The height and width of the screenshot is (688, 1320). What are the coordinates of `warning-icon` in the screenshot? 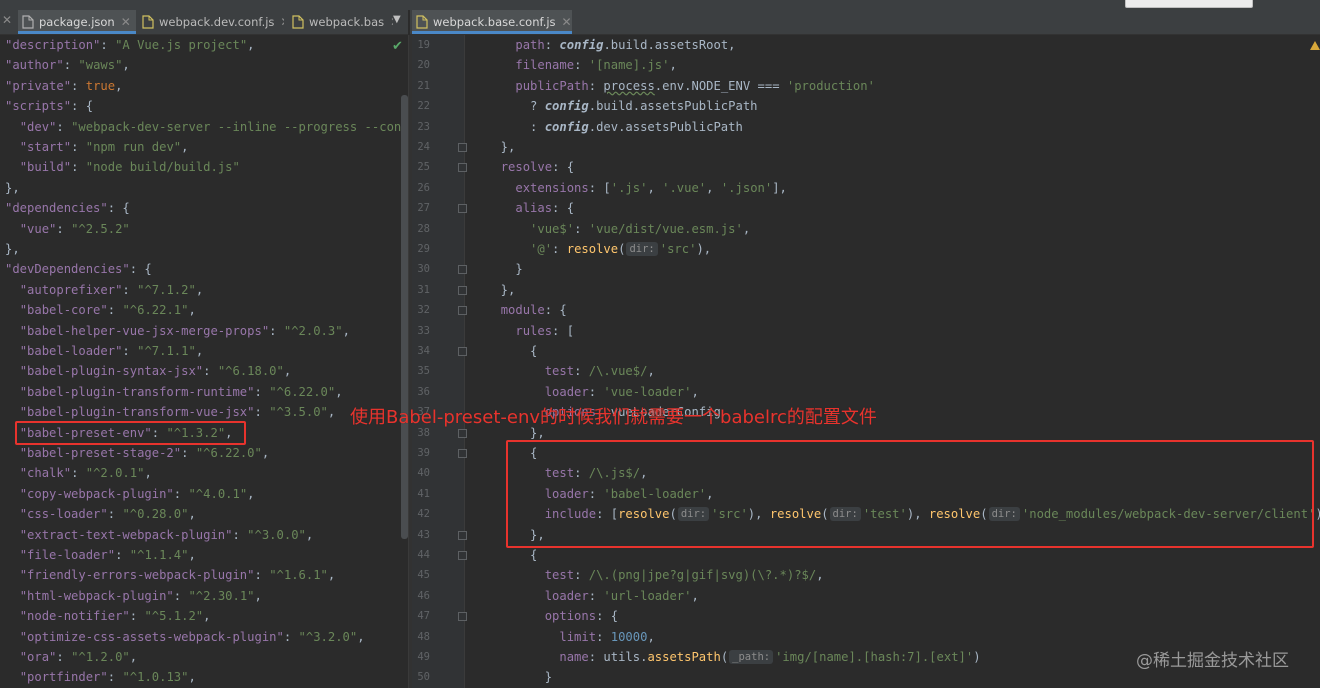 It's located at (1315, 45).